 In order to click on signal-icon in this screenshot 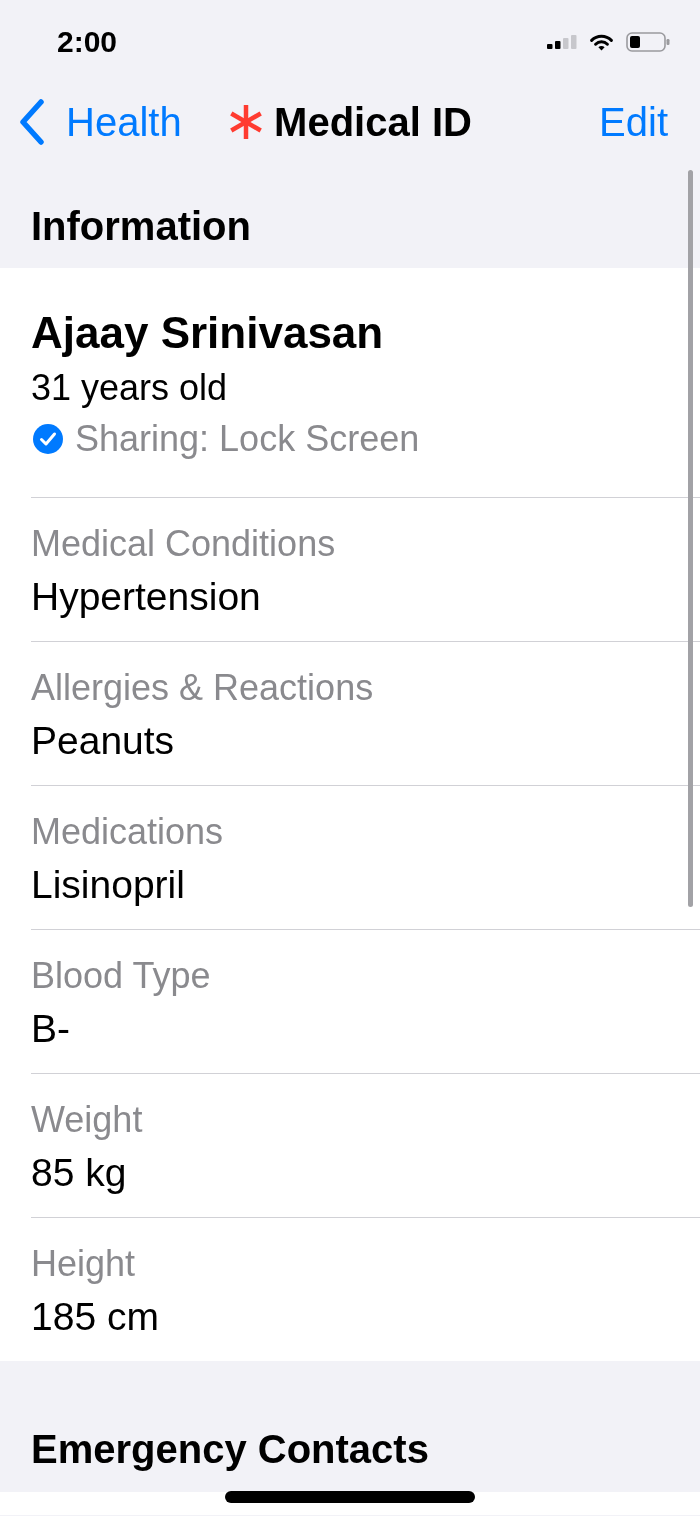, I will do `click(562, 42)`.